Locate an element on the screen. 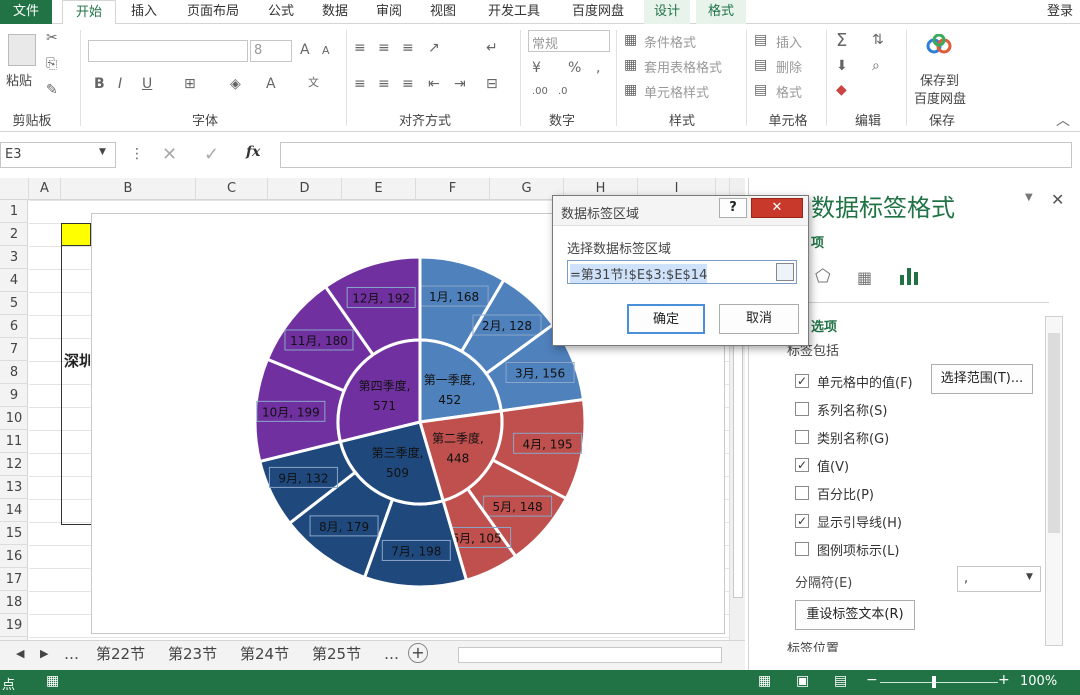  increase-decimal-icon: .00 is located at coordinates (540, 91).